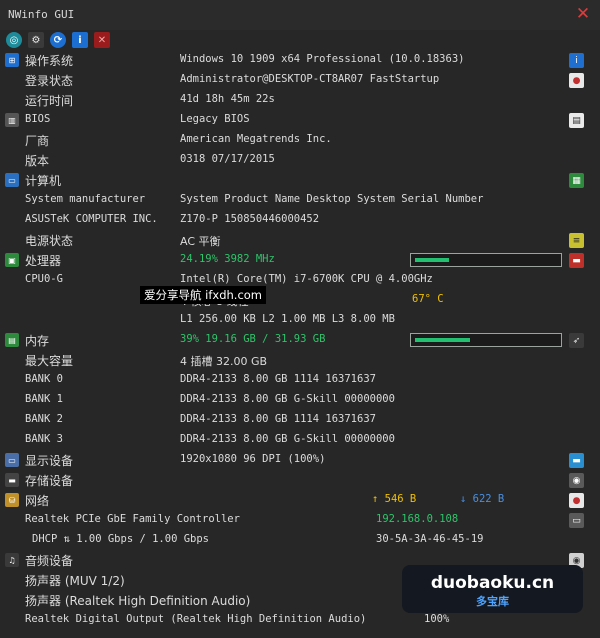  What do you see at coordinates (583, 14) in the screenshot?
I see `close-icon: ✕` at bounding box center [583, 14].